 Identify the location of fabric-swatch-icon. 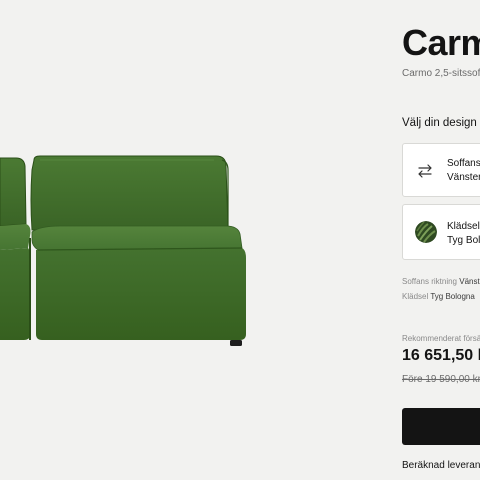
(426, 232).